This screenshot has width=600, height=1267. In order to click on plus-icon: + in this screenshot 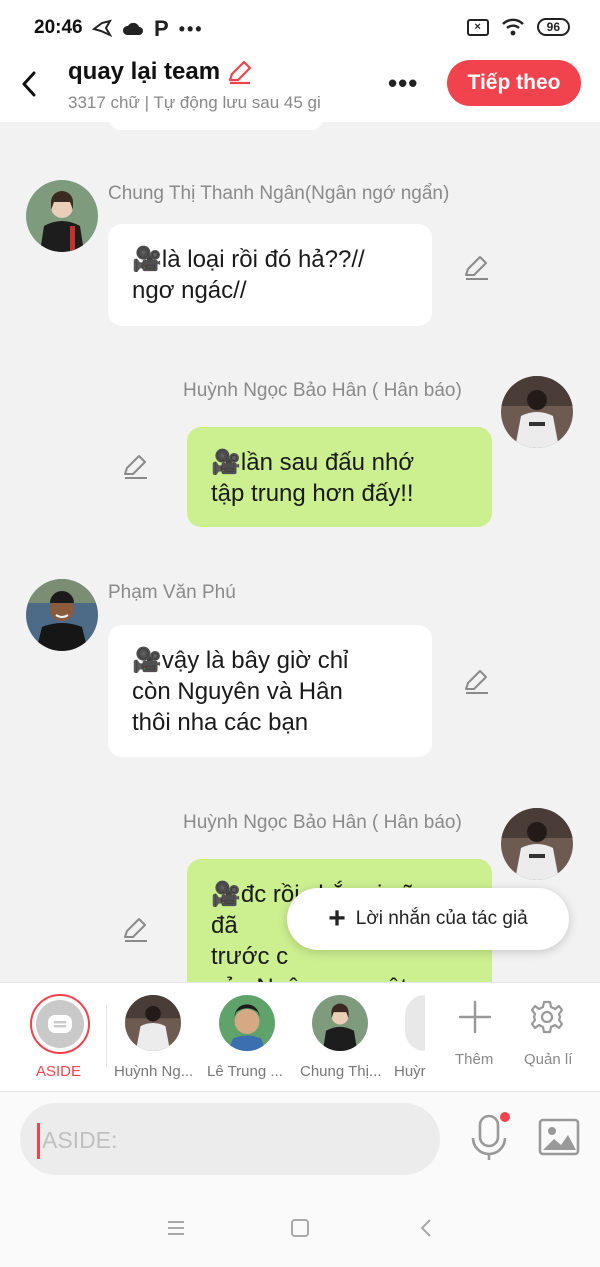, I will do `click(337, 918)`.